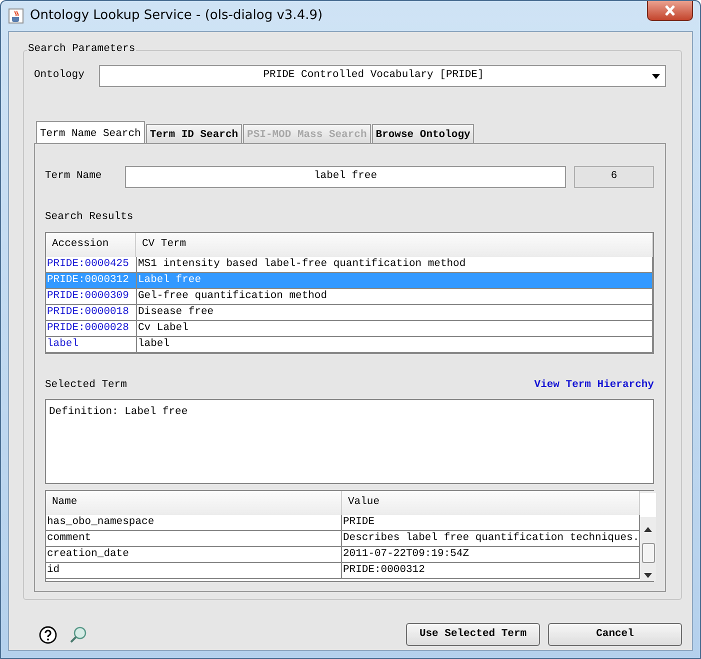 This screenshot has width=701, height=659. Describe the element at coordinates (349, 441) in the screenshot. I see `definition-text-area: Definition: Label free` at that location.